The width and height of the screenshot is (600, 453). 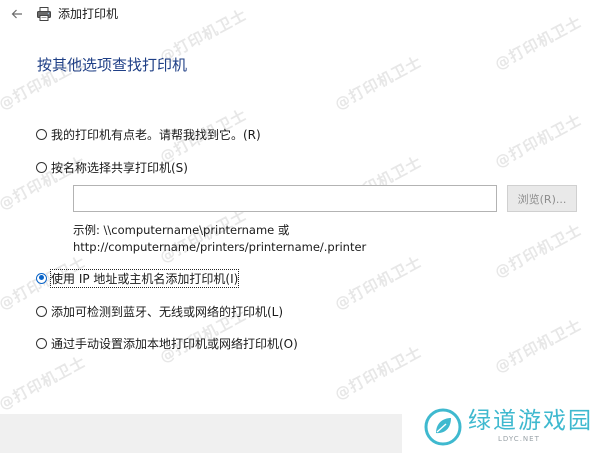 I want to click on window-title: 添加打印机, so click(x=88, y=14).